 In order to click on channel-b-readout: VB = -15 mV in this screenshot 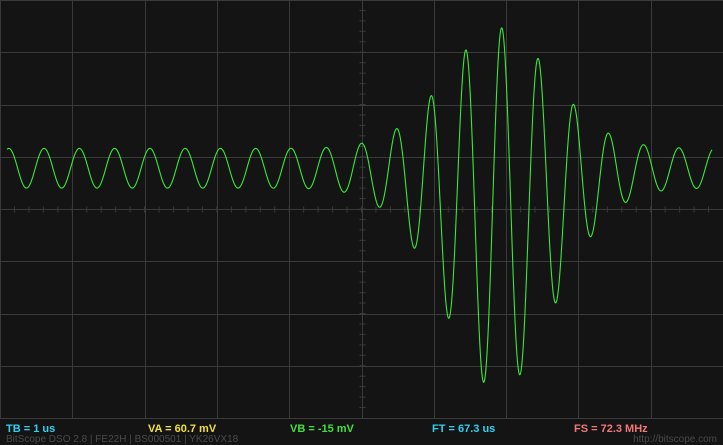, I will do `click(322, 429)`.